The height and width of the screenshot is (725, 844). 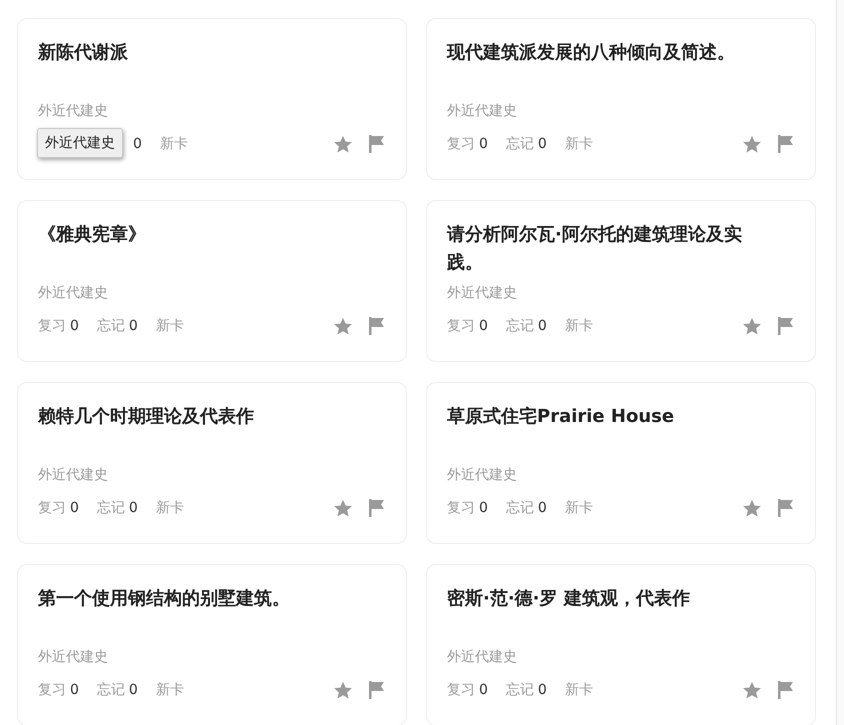 I want to click on card: 赖特几个时期理论及代表作 外近代建史 复习 0 忘记 0 新卡, so click(x=212, y=463).